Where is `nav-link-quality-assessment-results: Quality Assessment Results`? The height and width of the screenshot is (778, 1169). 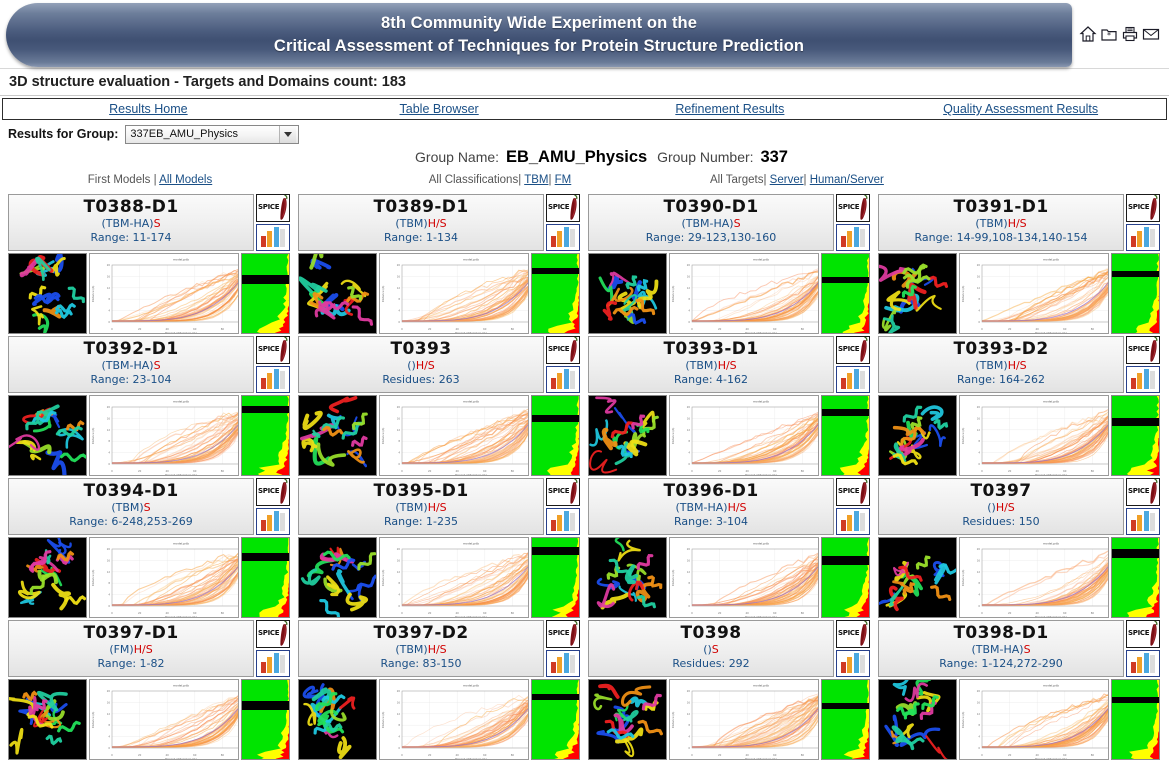
nav-link-quality-assessment-results: Quality Assessment Results is located at coordinates (1020, 109).